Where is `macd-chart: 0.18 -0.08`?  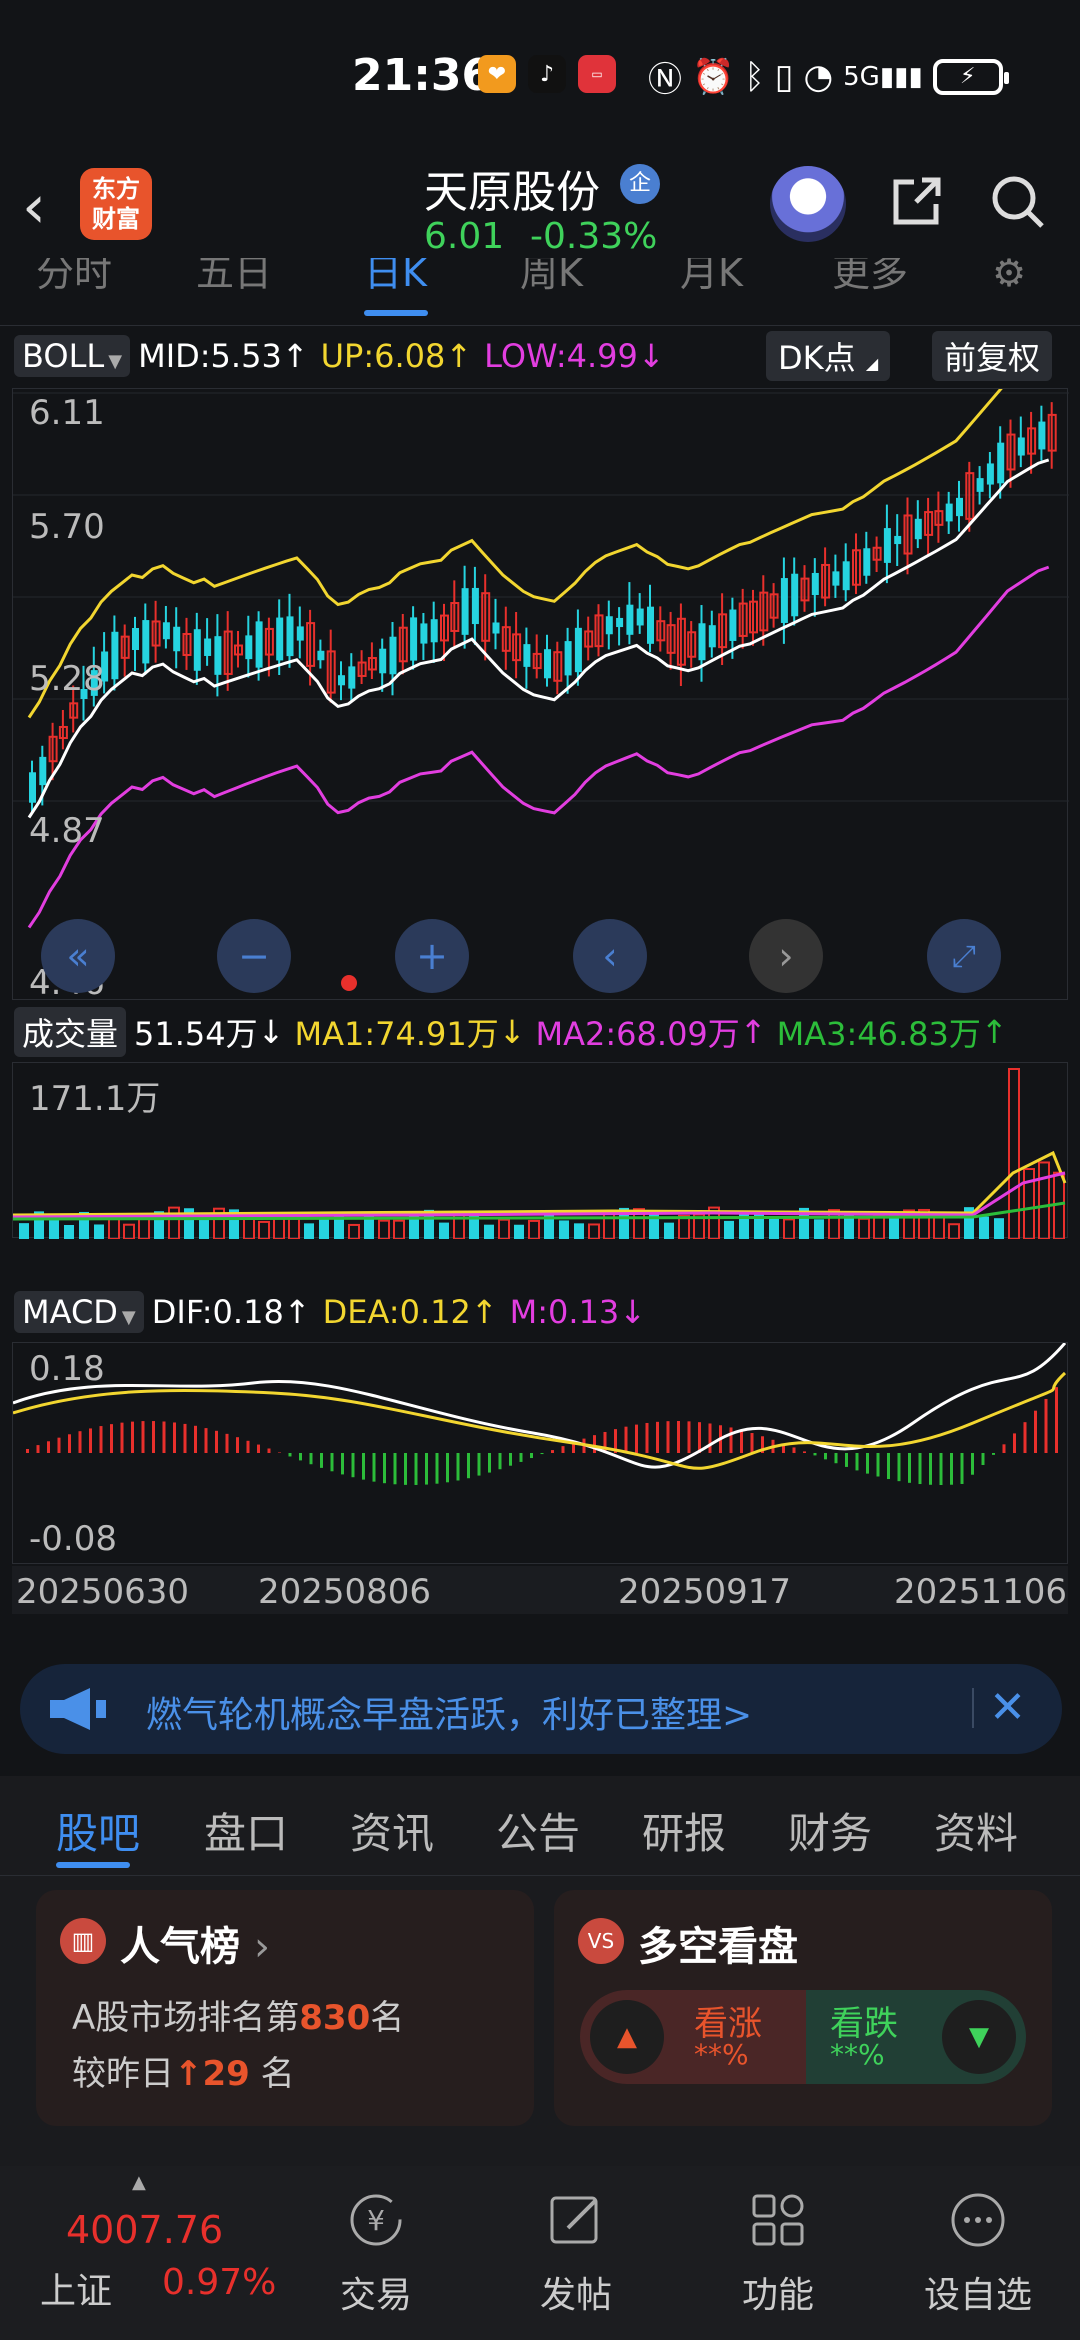
macd-chart: 0.18 -0.08 is located at coordinates (540, 1453).